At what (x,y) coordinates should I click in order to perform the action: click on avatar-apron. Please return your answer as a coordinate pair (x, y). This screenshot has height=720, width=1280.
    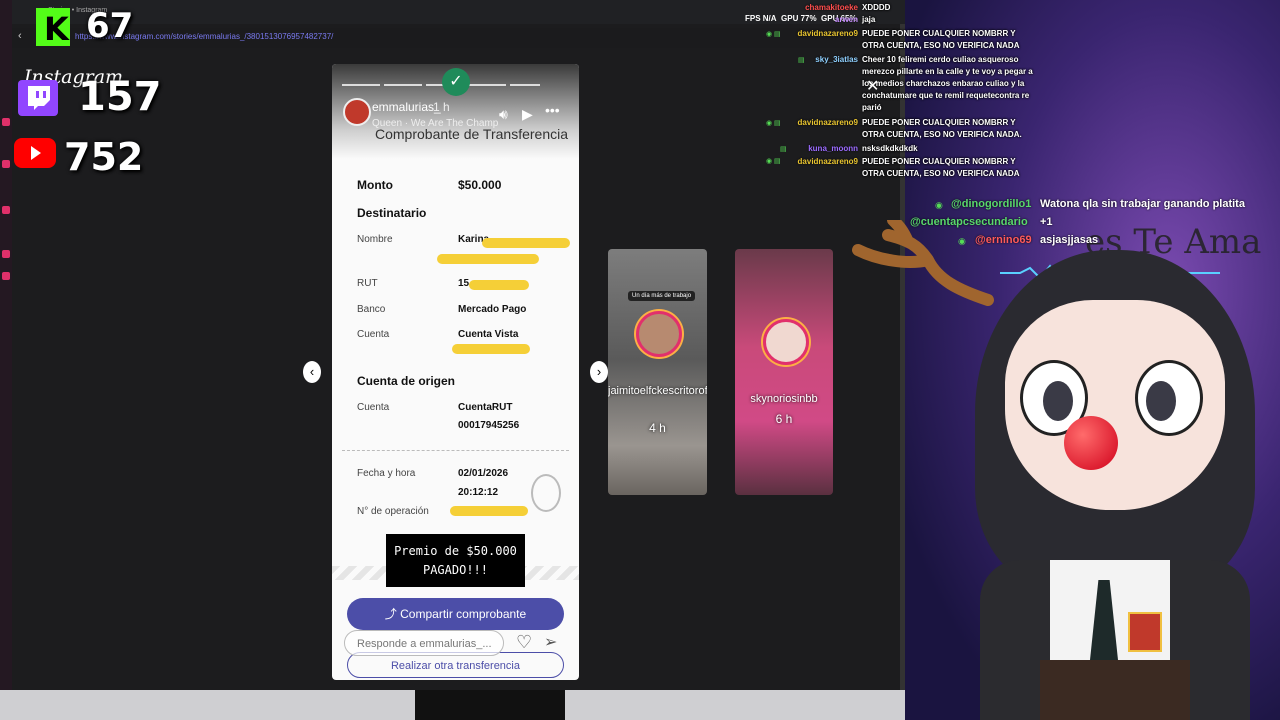
    Looking at the image, I should click on (1115, 690).